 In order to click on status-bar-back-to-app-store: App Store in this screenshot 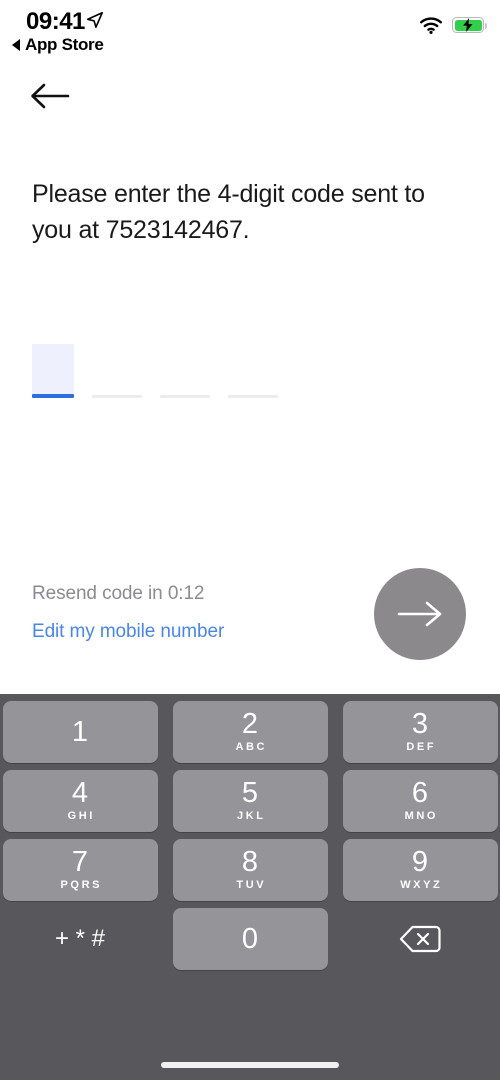, I will do `click(58, 45)`.